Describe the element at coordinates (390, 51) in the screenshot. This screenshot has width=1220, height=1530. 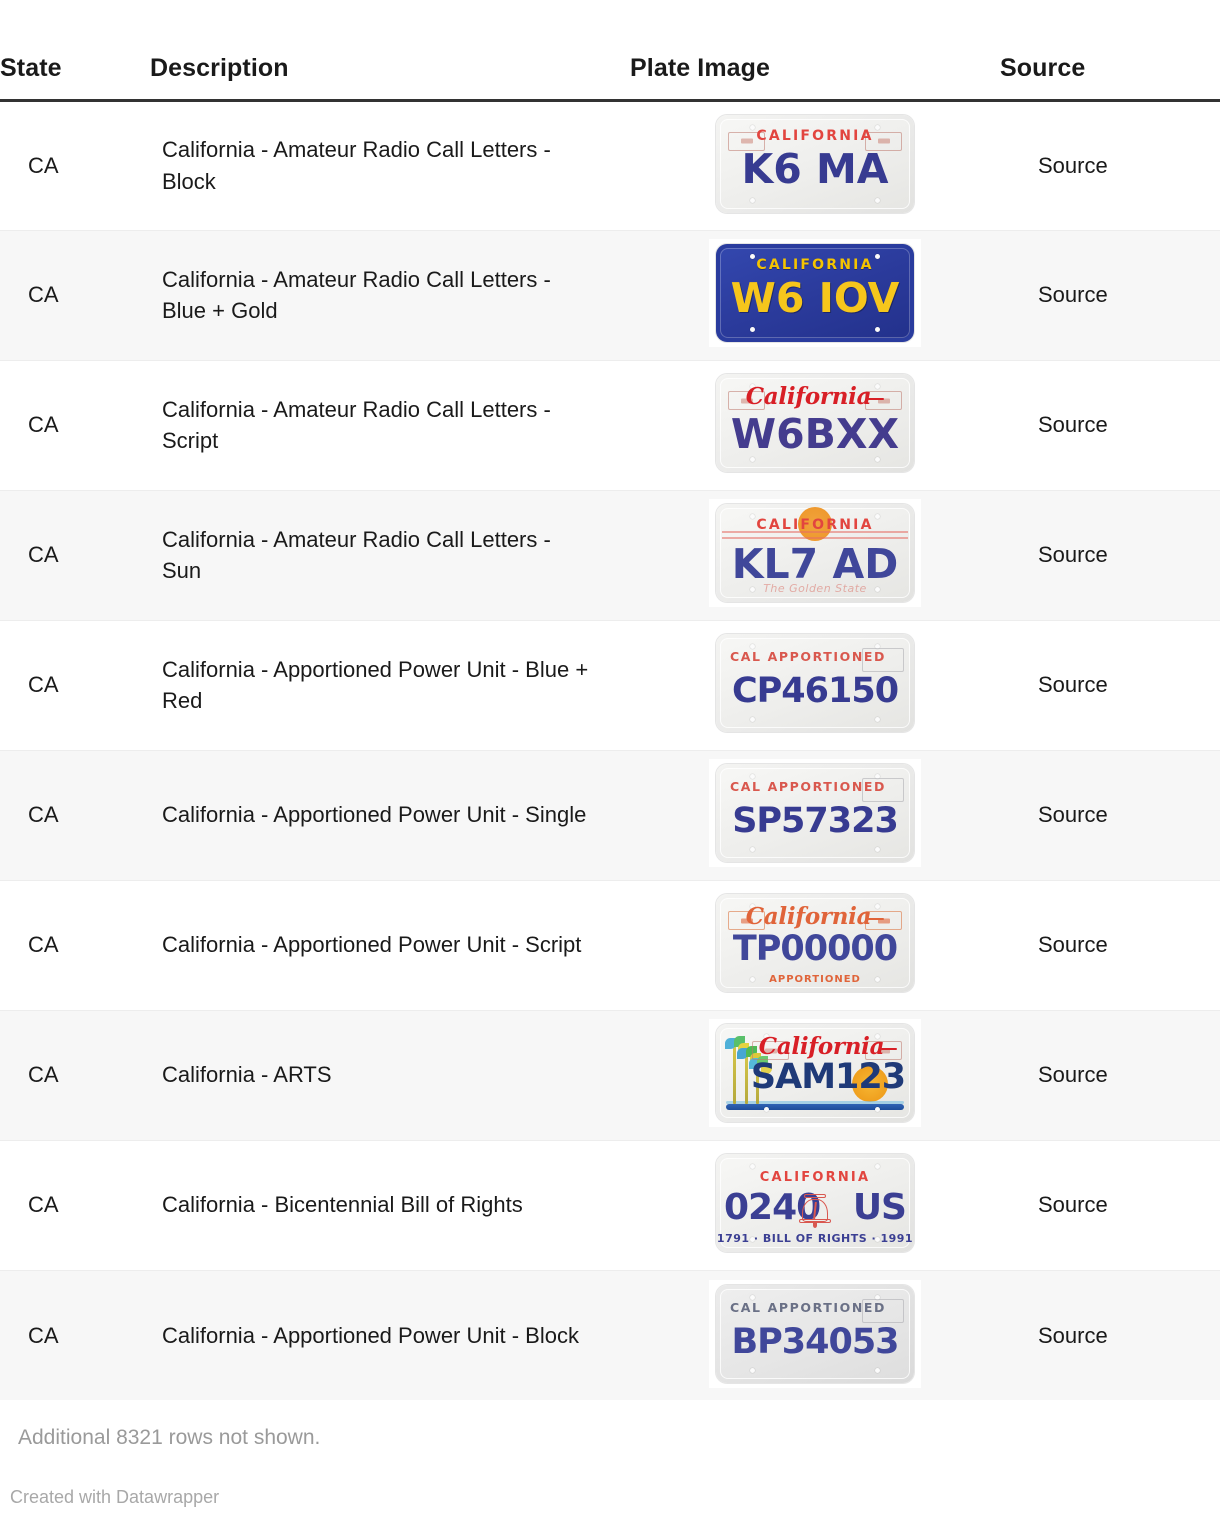
I see `column-header-description: Description` at that location.